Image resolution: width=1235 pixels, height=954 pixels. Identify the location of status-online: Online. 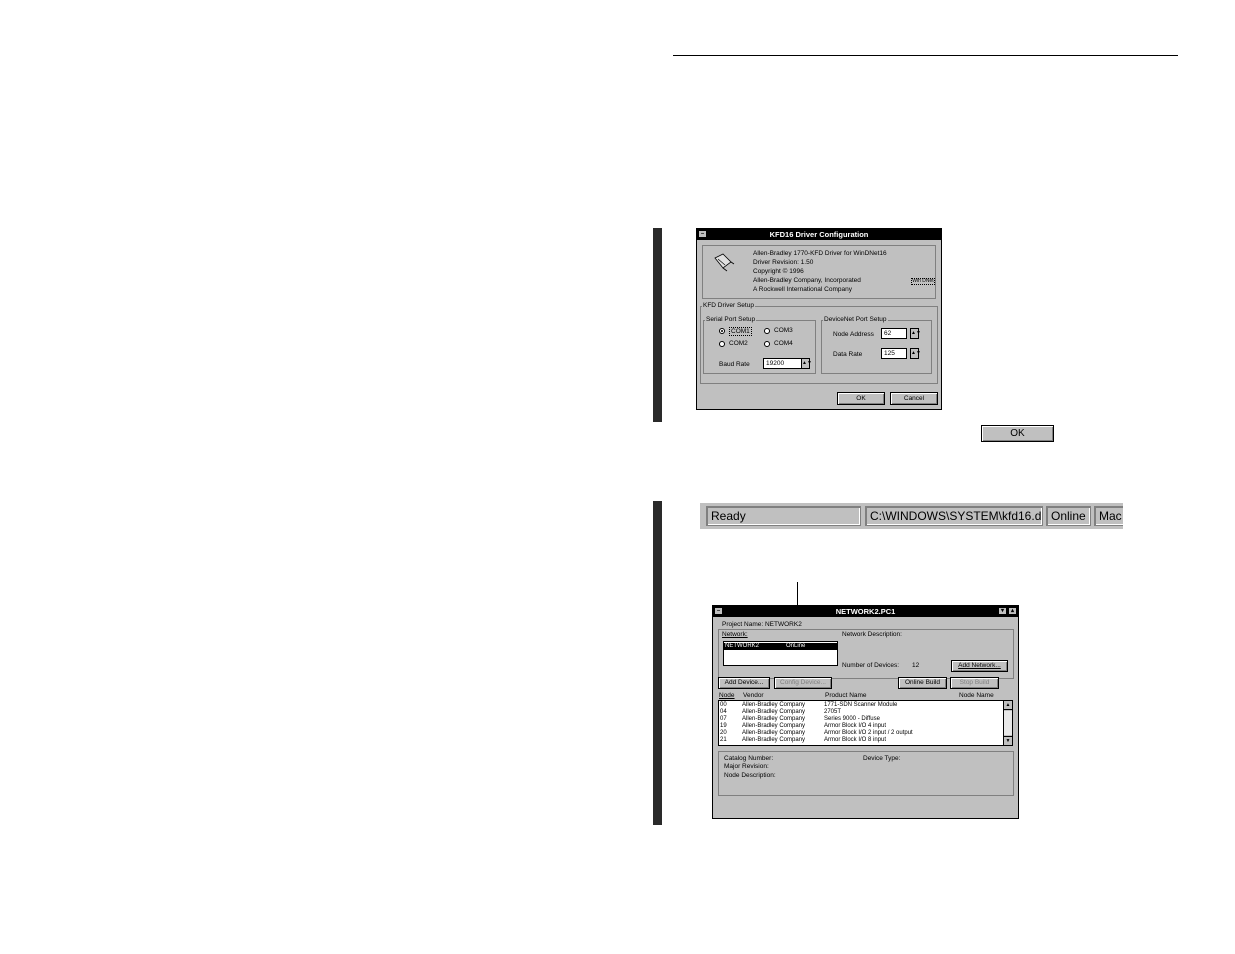
(1068, 516).